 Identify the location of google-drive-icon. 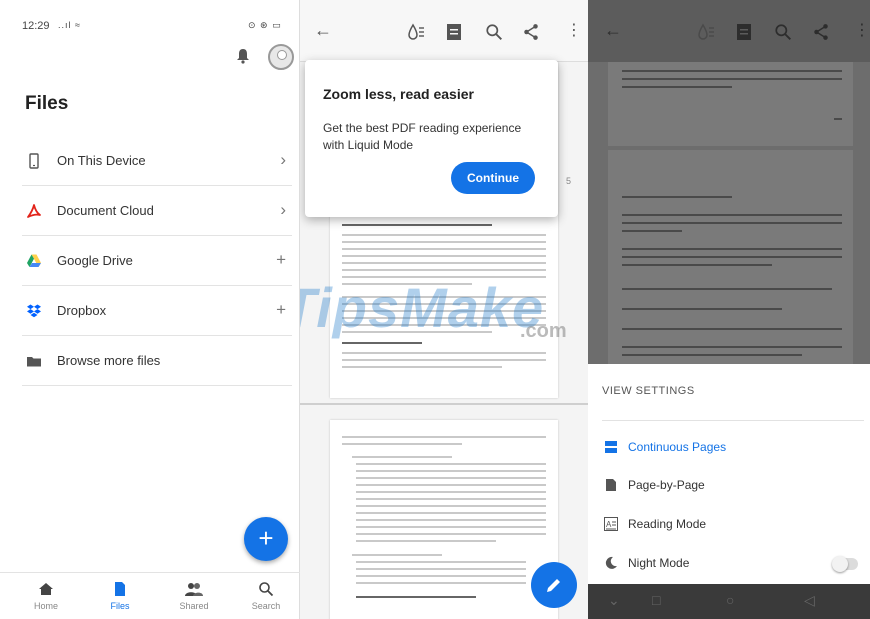
(34, 260).